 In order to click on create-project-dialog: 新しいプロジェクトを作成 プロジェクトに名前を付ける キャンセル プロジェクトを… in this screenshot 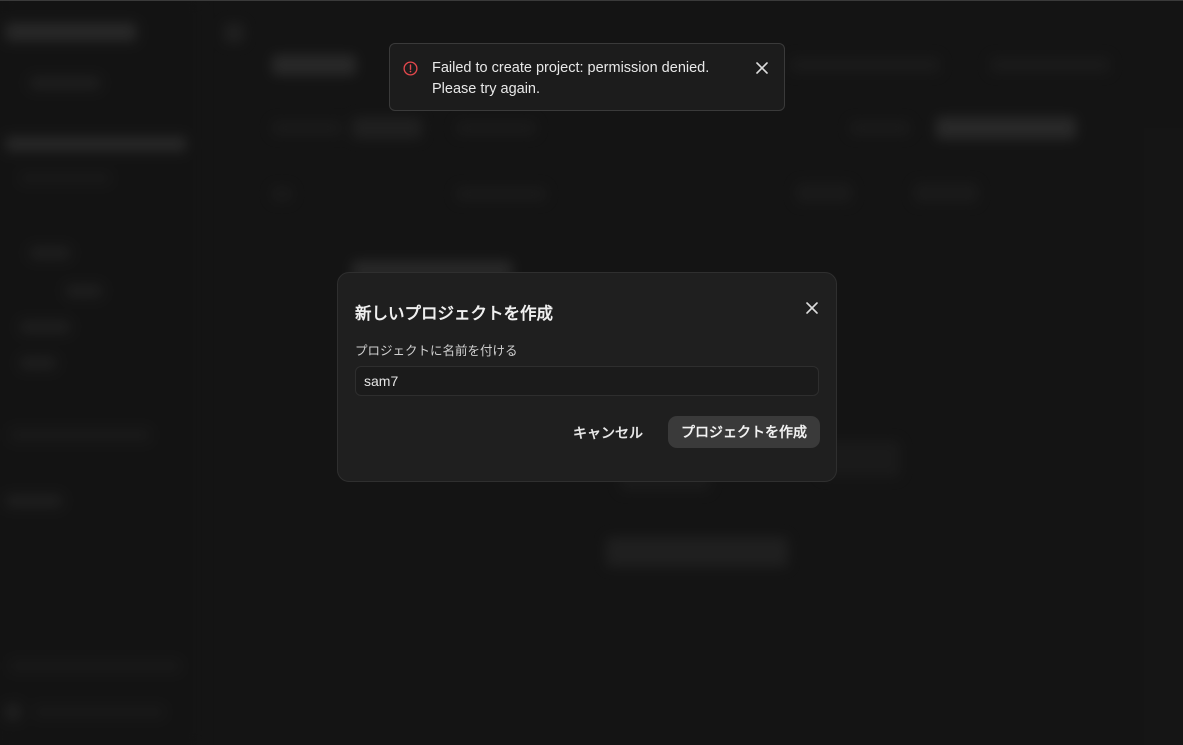, I will do `click(587, 377)`.